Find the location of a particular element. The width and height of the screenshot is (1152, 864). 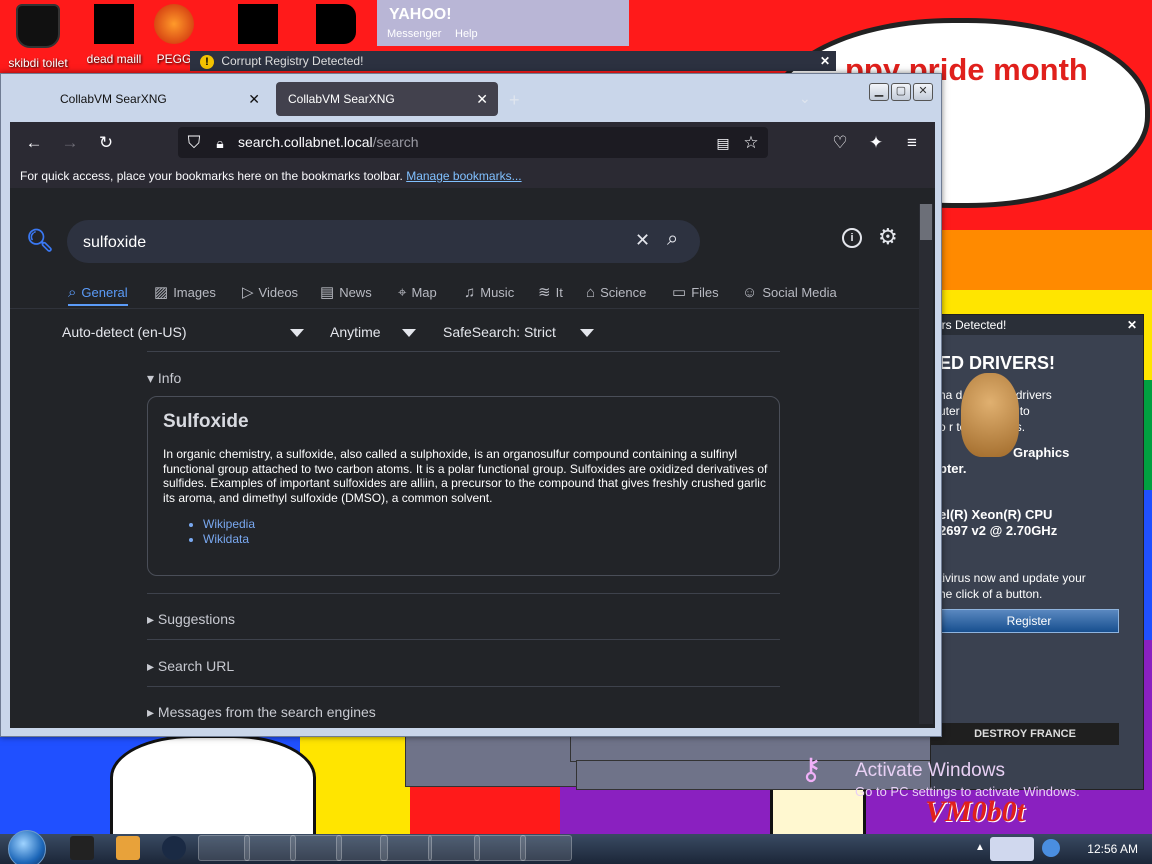

search-submit-icon: ⌕ is located at coordinates (672, 239).